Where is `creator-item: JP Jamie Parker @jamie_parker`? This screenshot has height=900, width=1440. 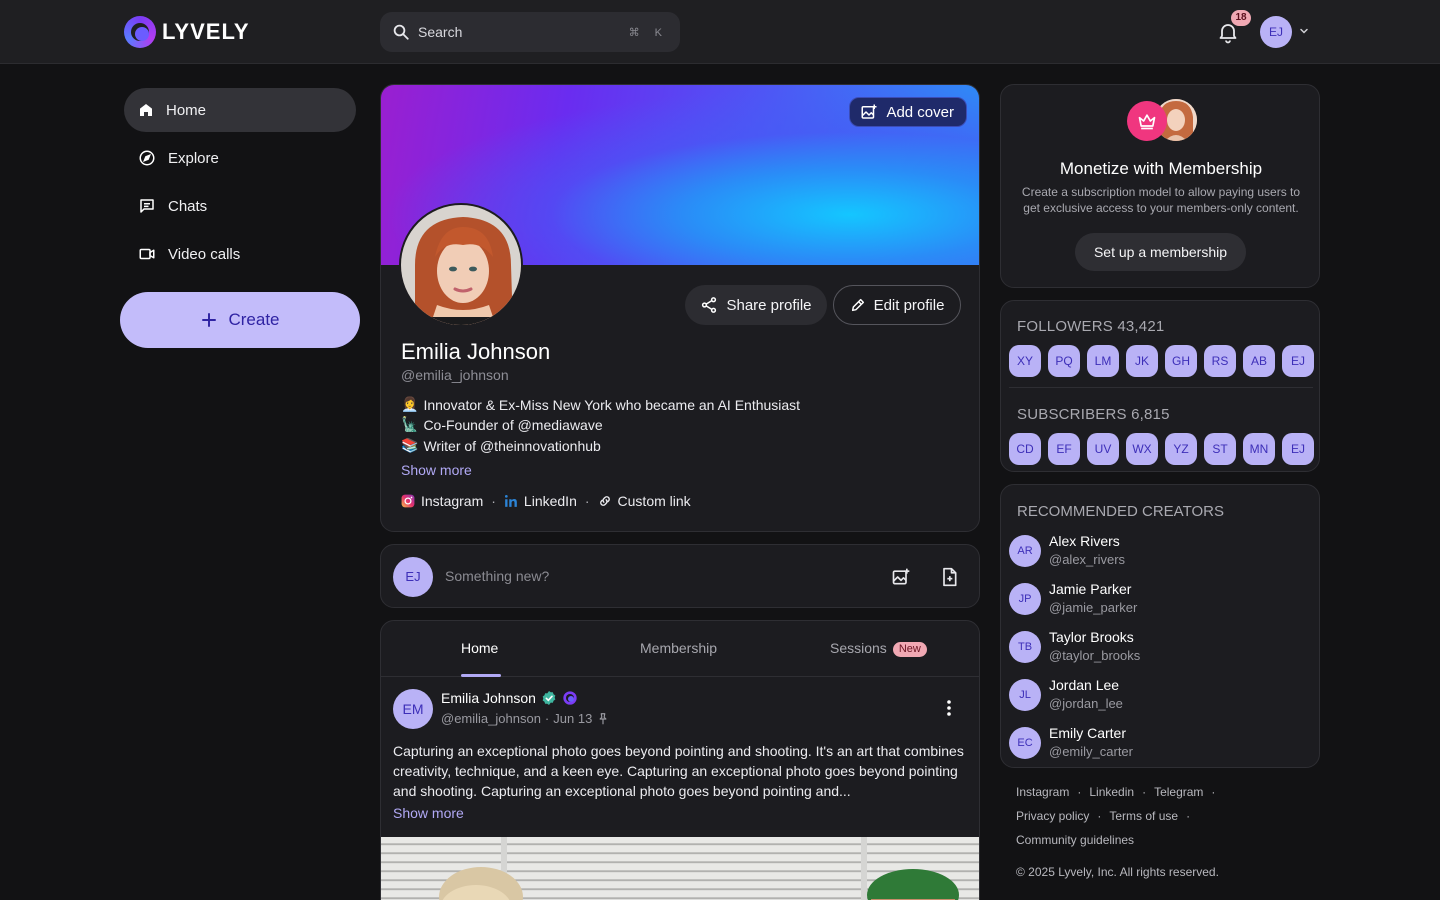
creator-item: JP Jamie Parker @jamie_parker is located at coordinates (1159, 601).